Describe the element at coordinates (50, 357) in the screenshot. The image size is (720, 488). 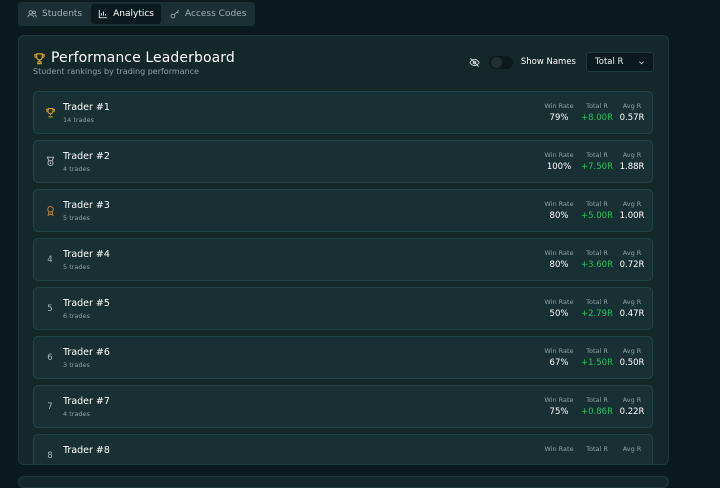
I see `rank-number: 6` at that location.